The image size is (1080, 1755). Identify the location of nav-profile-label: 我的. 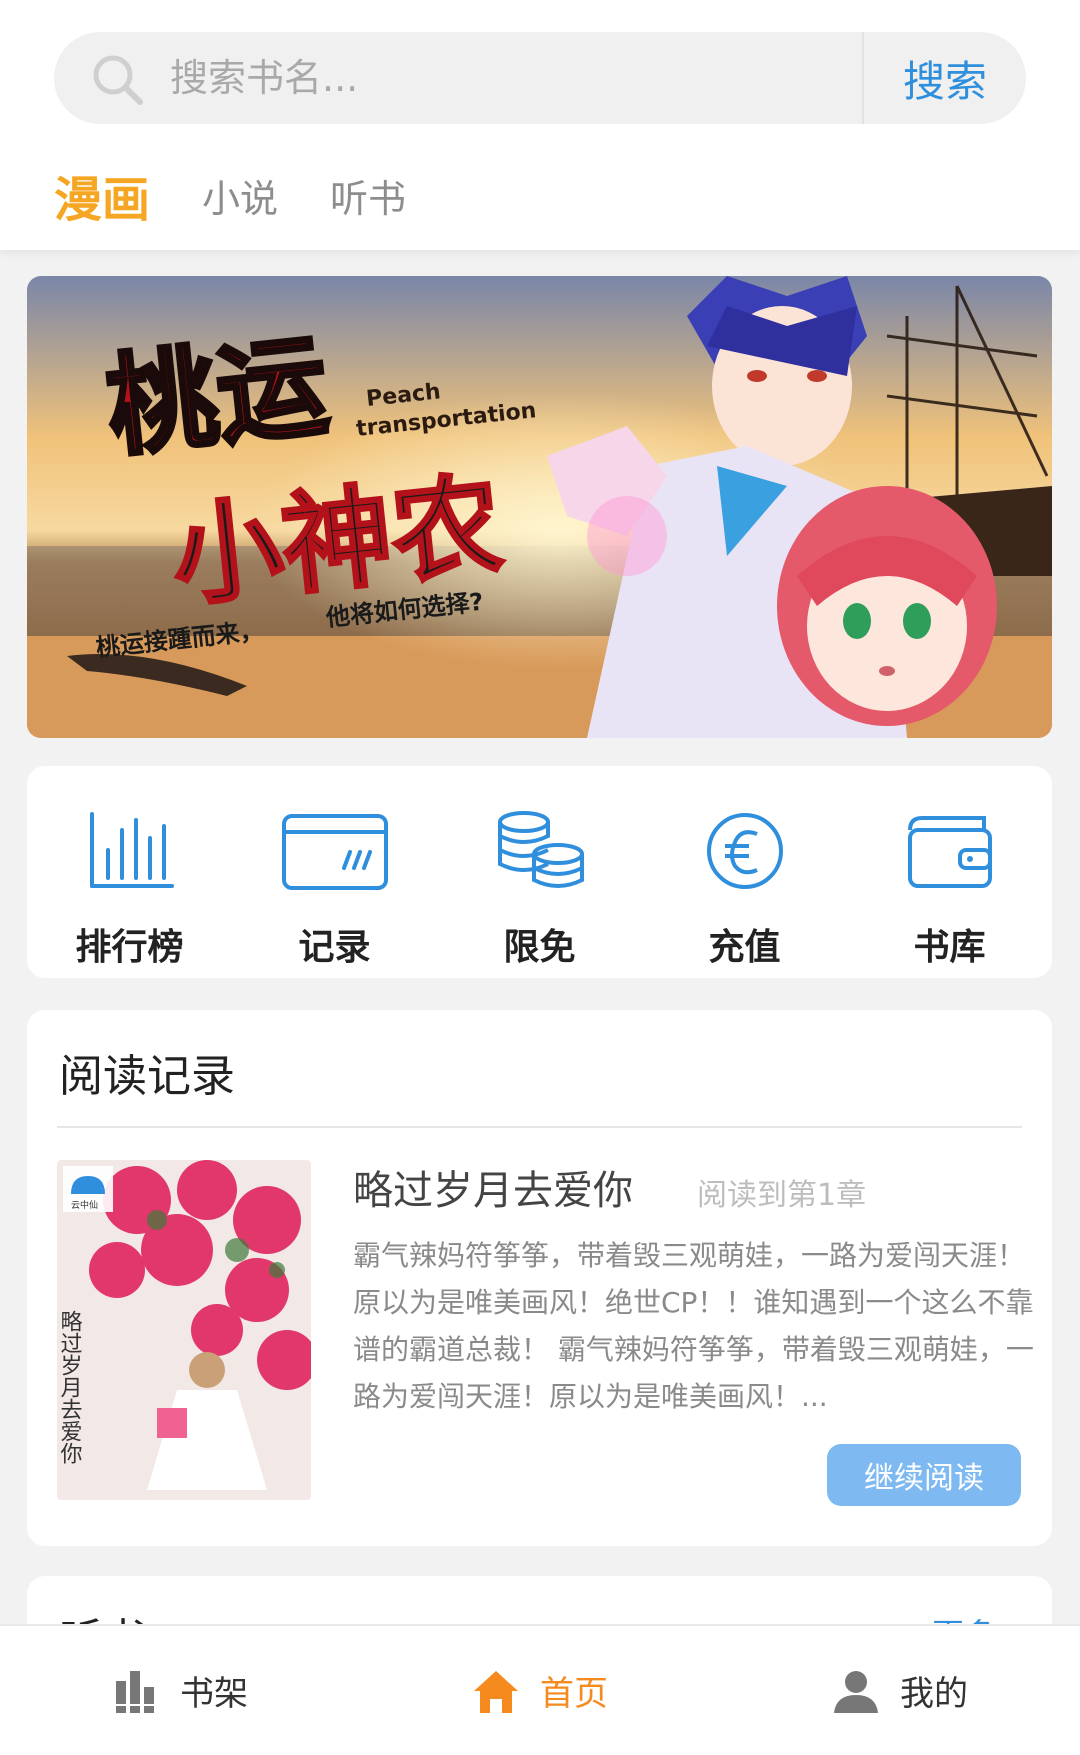
(934, 1694).